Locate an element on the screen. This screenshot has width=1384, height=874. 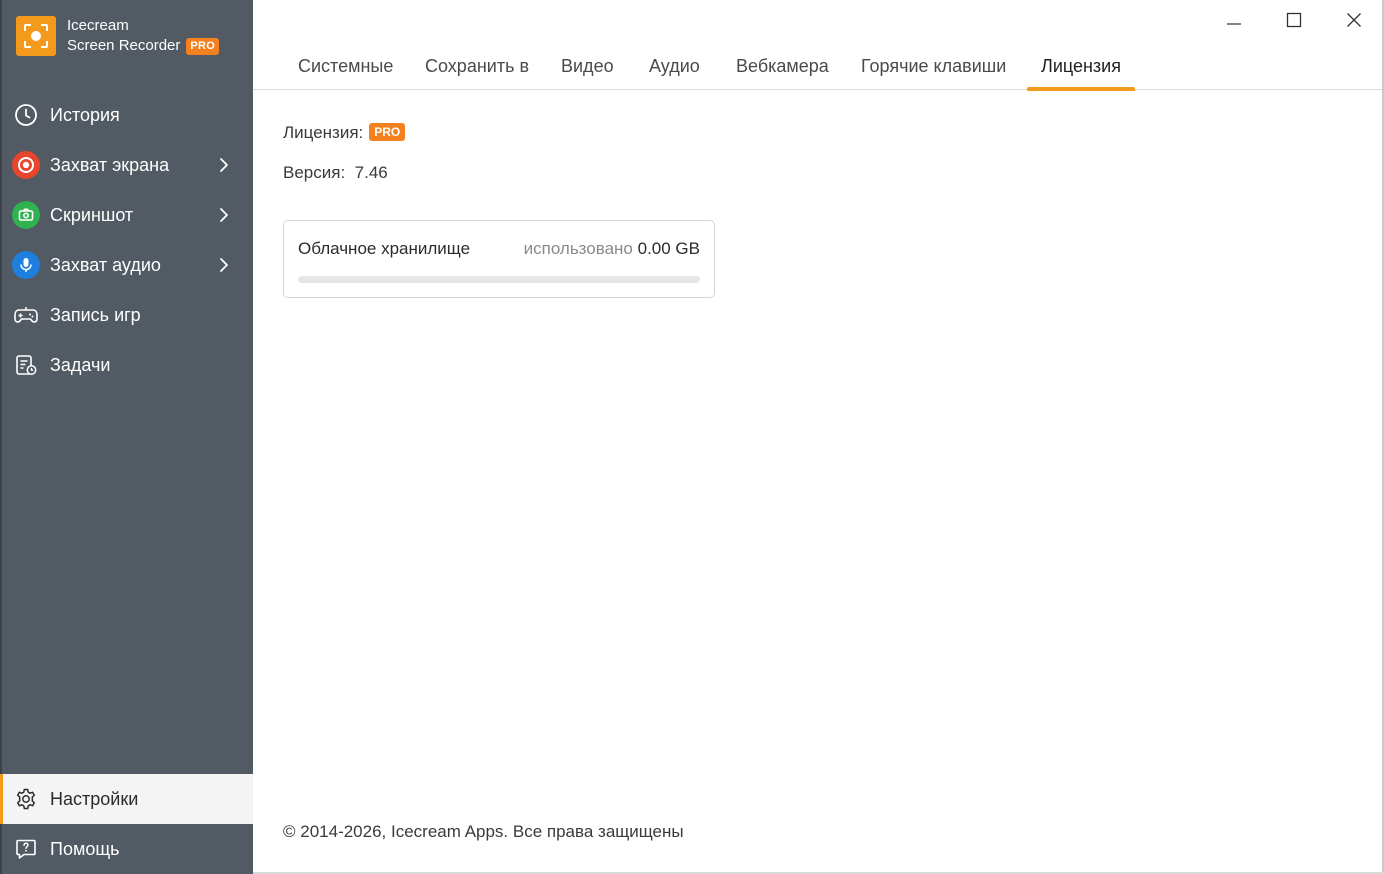
license-row: Лицензия: PRO is located at coordinates (344, 133).